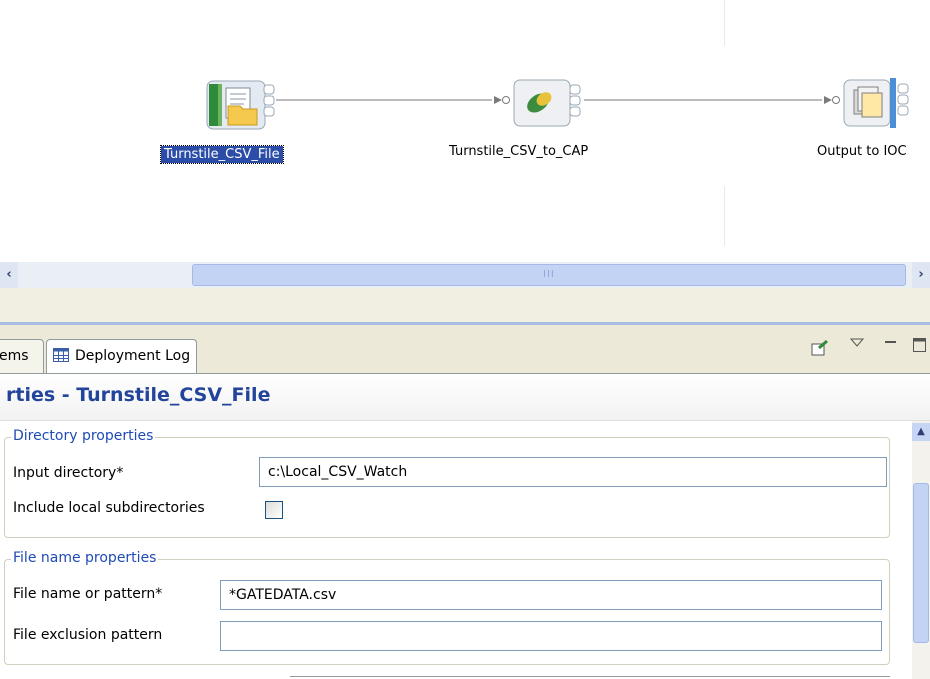 Image resolution: width=930 pixels, height=679 pixels. What do you see at coordinates (88, 594) in the screenshot?
I see `file-name-pattern-label: File name or pattern*` at bounding box center [88, 594].